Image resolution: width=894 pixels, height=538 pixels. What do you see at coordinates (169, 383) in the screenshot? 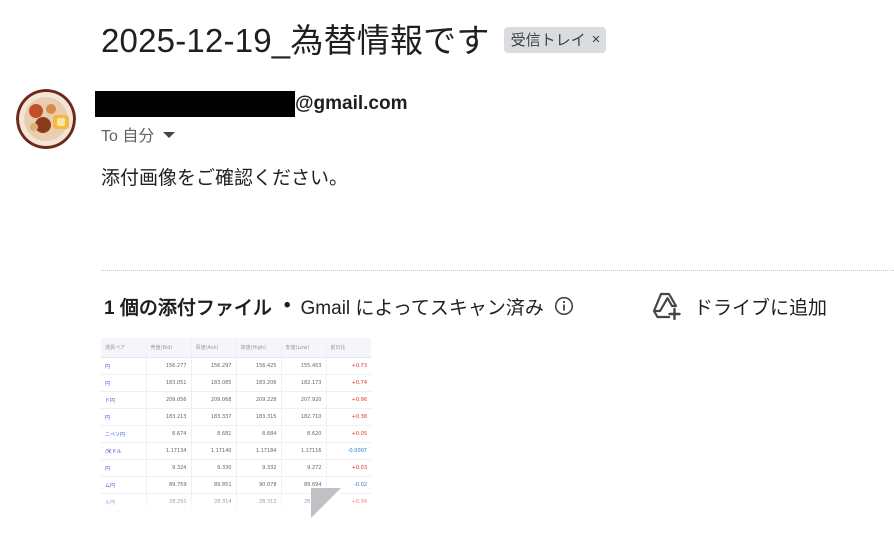
I see `preview-cell: 183.051` at bounding box center [169, 383].